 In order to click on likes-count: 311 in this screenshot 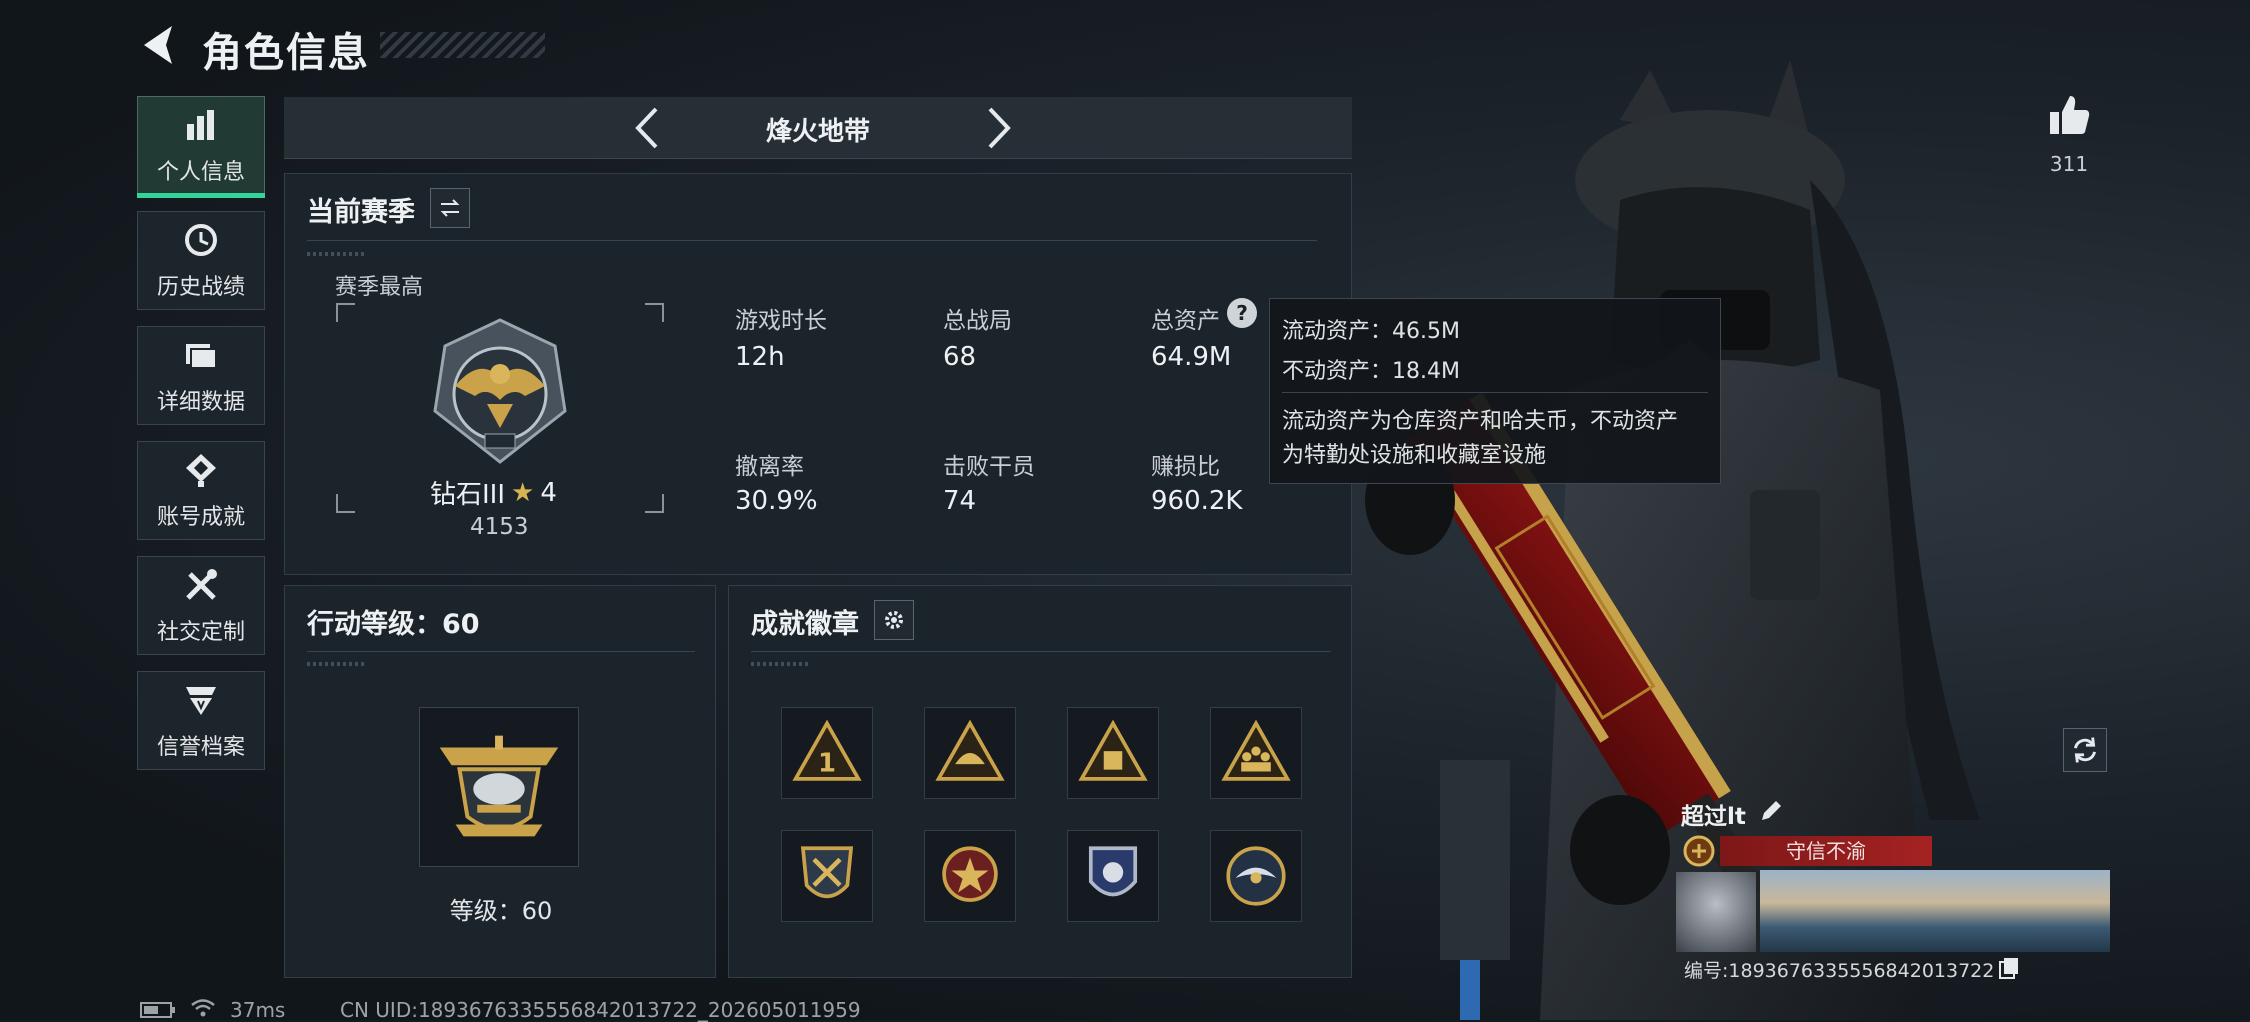, I will do `click(2069, 164)`.